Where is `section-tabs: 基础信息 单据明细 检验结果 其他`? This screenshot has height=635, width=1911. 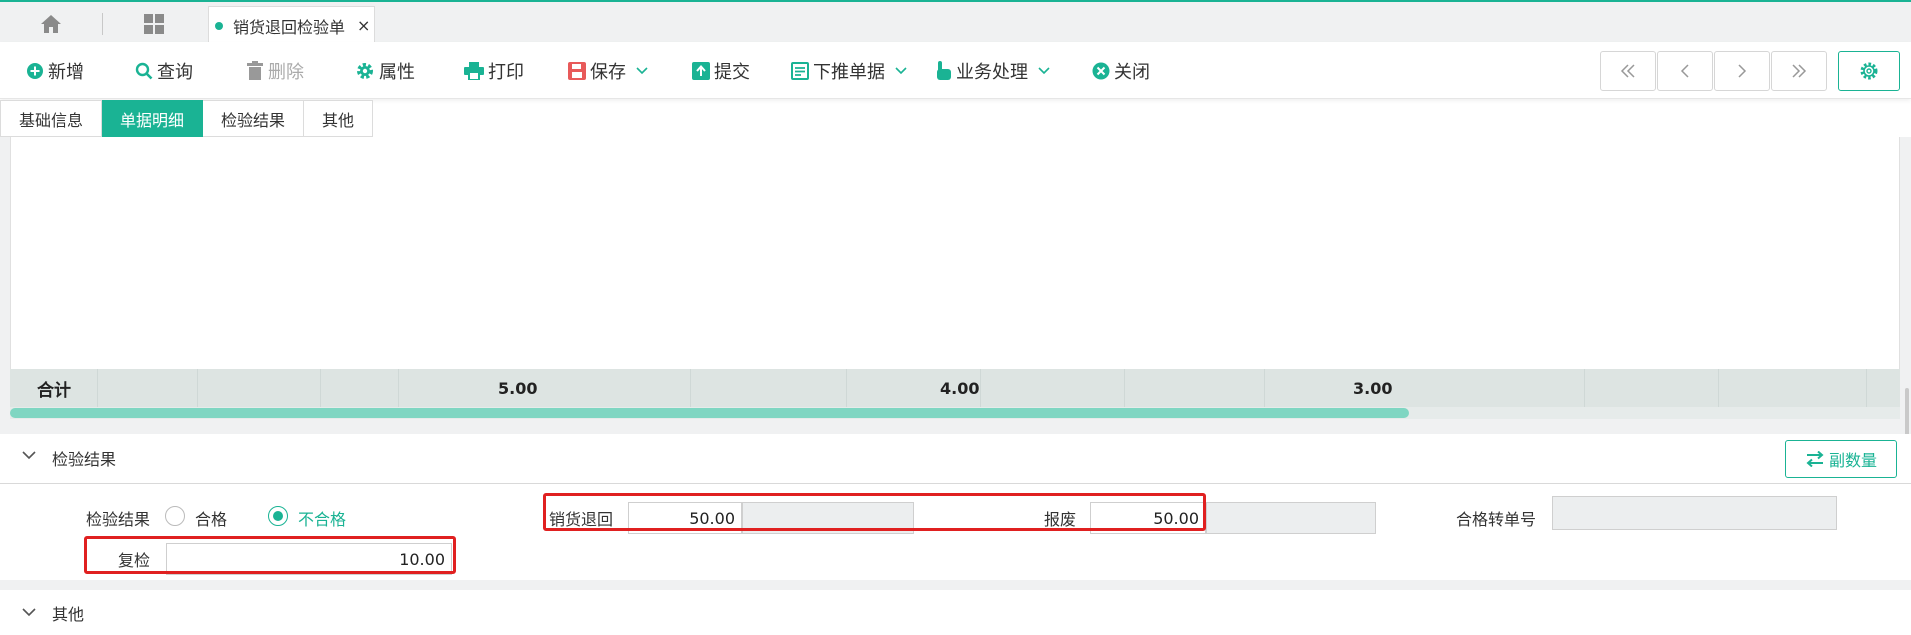
section-tabs: 基础信息 单据明细 检验结果 其他 is located at coordinates (187, 118).